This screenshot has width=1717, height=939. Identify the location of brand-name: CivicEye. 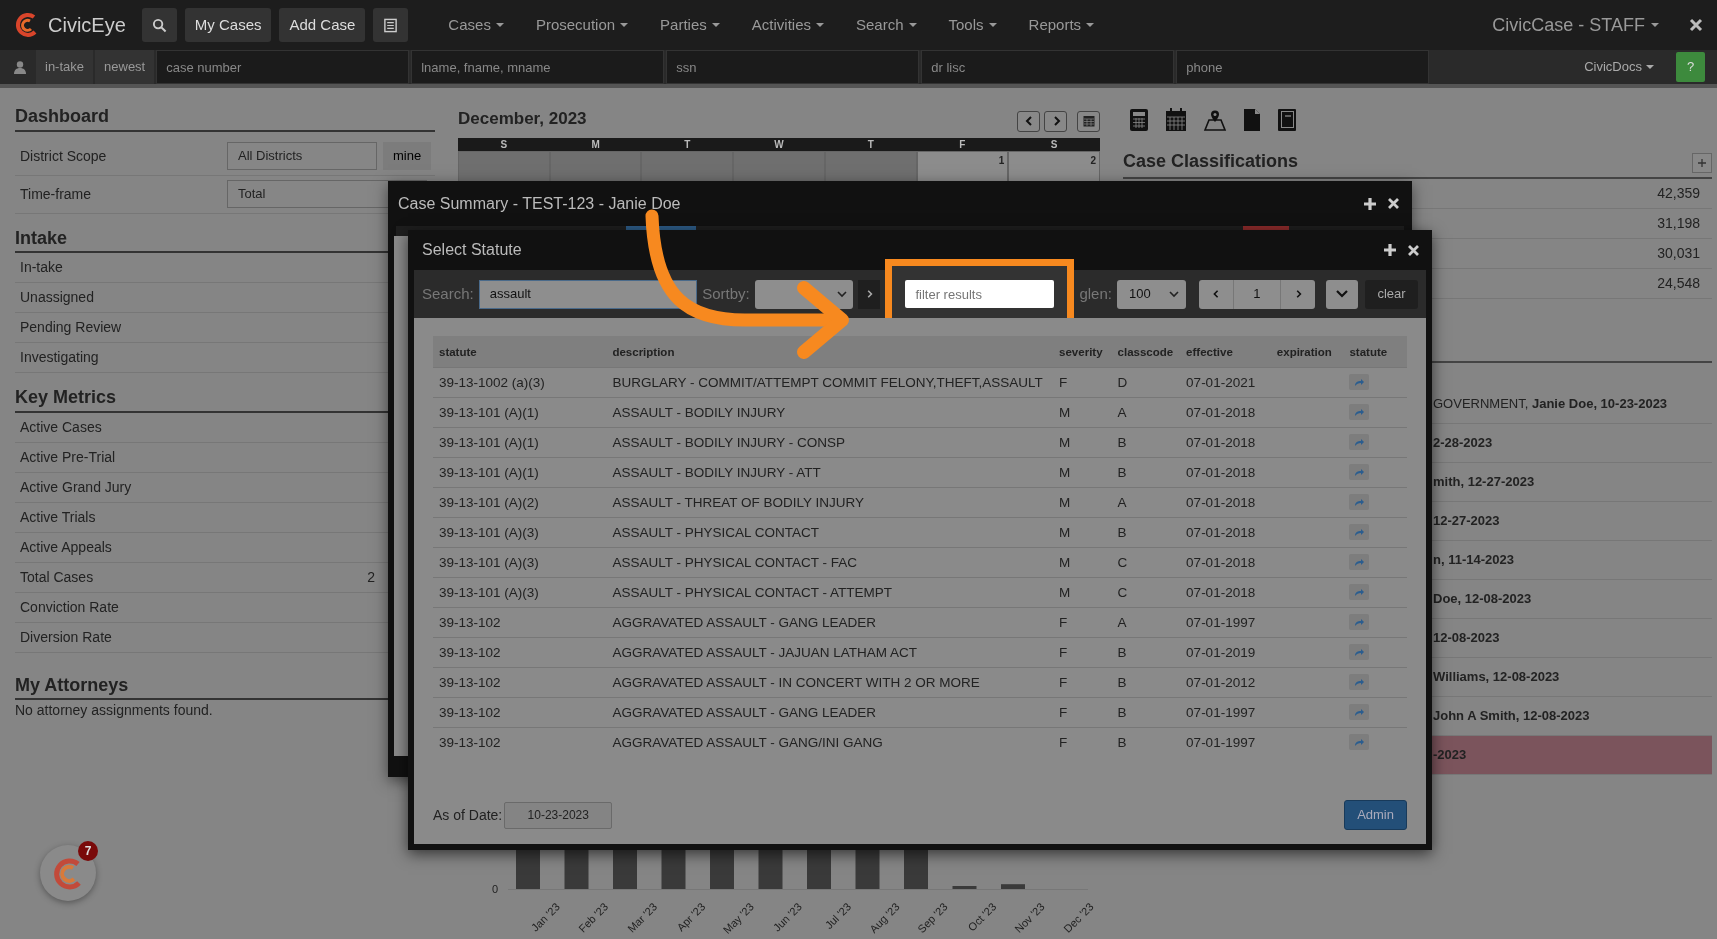
(87, 25).